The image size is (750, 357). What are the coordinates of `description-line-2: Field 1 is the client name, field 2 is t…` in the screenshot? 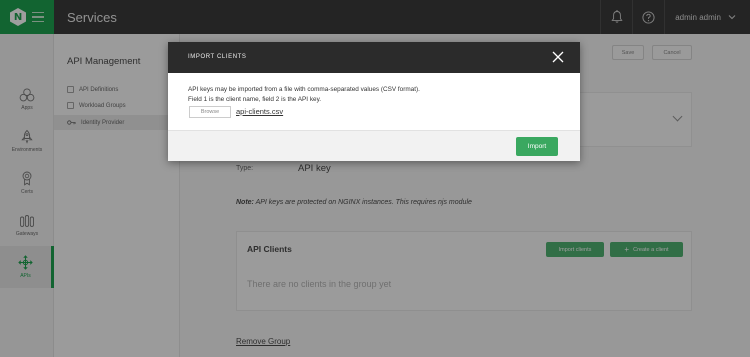 It's located at (255, 99).